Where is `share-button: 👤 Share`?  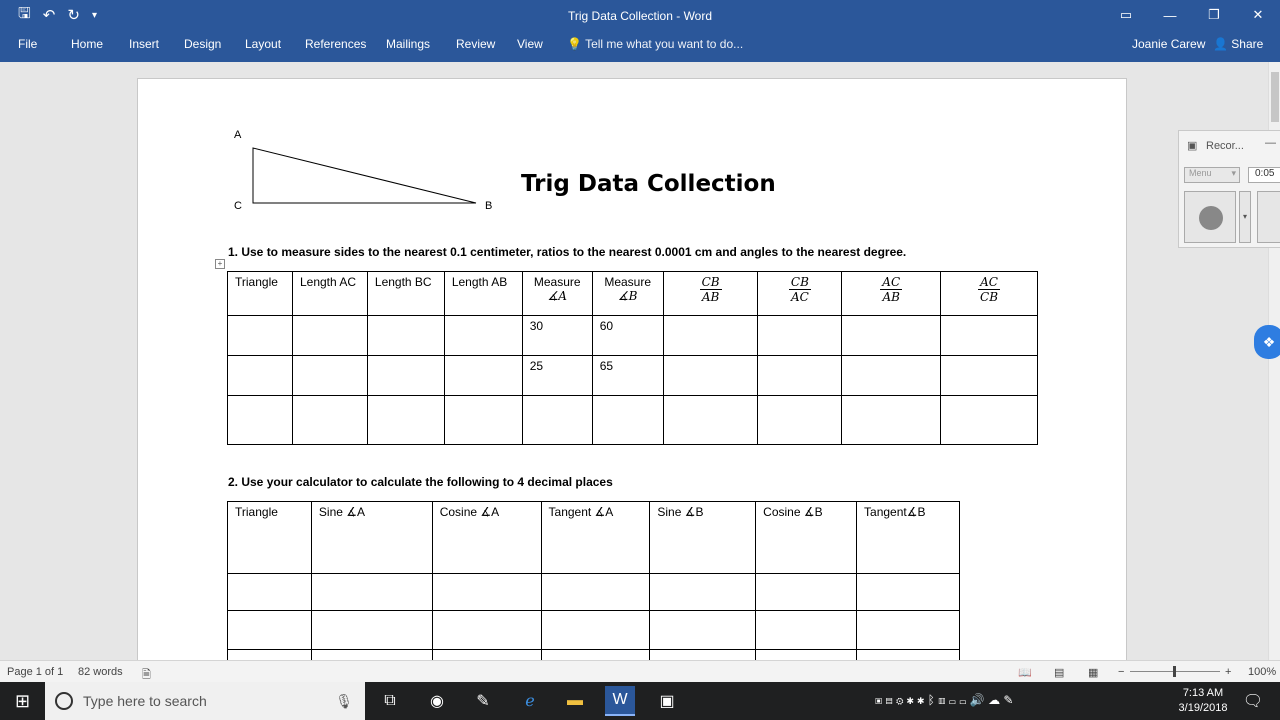
share-button: 👤 Share is located at coordinates (1238, 44).